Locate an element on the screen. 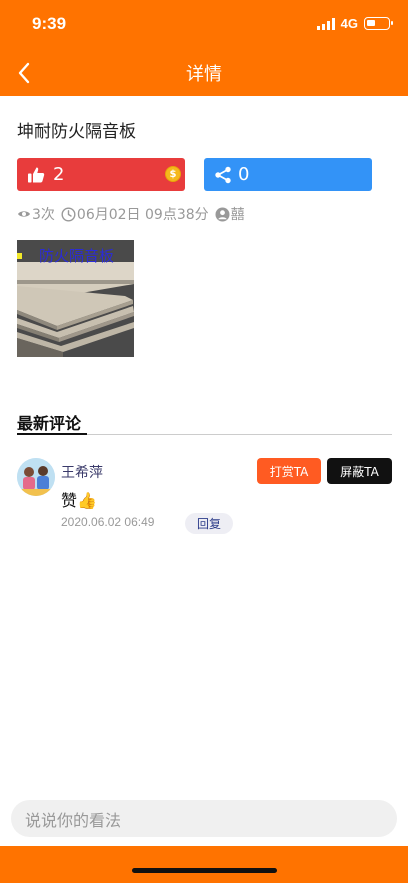 This screenshot has width=408, height=883. image-caption: 防火隔音板 is located at coordinates (77, 256).